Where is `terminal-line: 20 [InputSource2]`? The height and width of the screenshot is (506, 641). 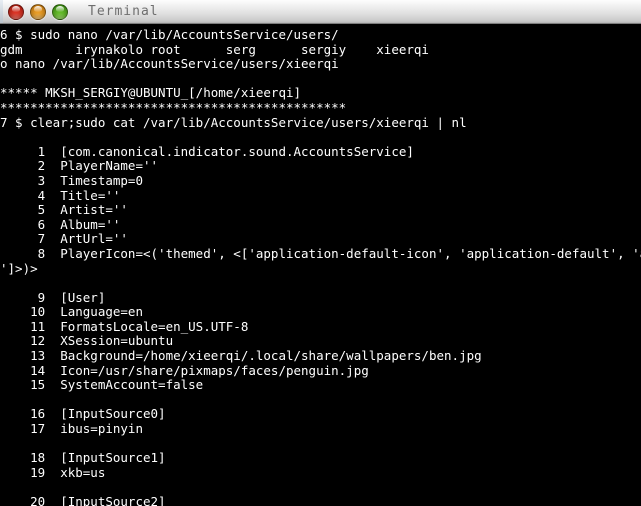
terminal-line: 20 [InputSource2] is located at coordinates (83, 500).